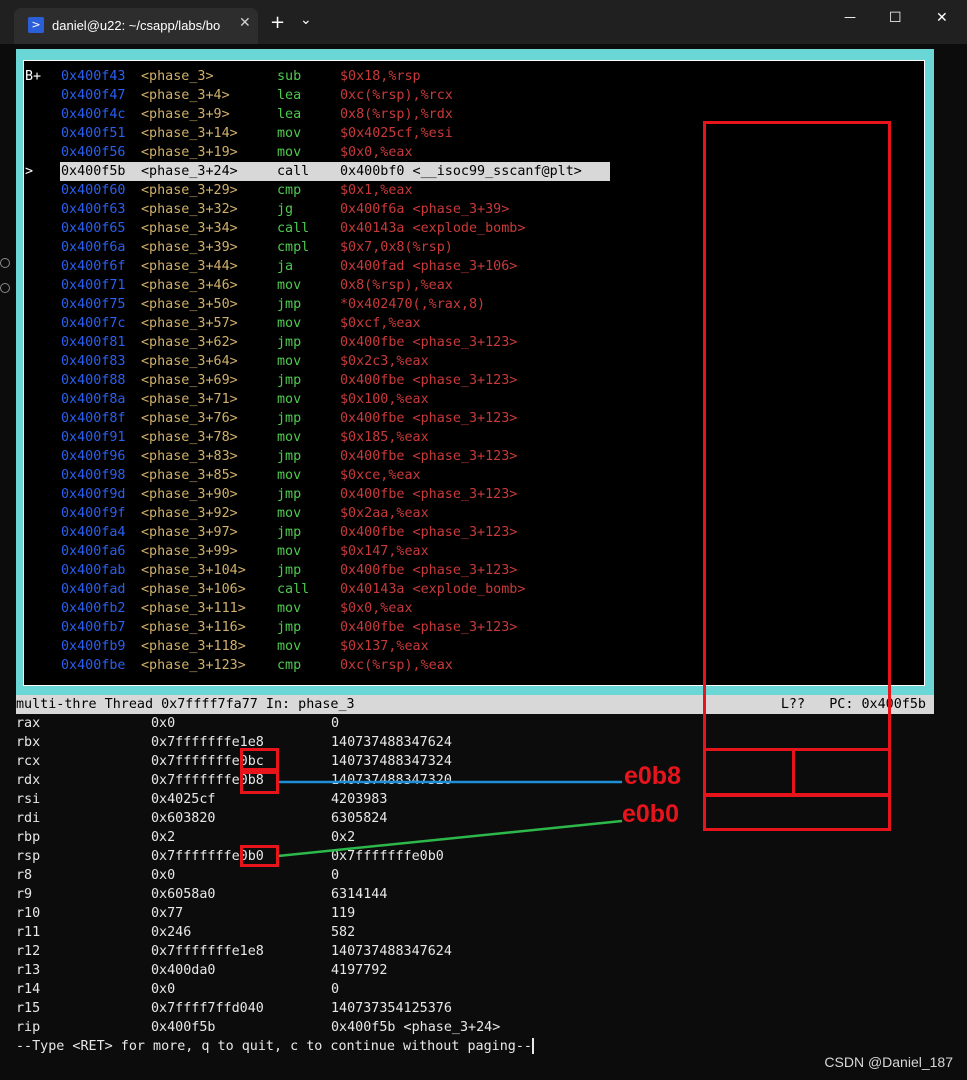 The image size is (967, 1080). Describe the element at coordinates (189, 456) in the screenshot. I see `asm-symbol: <phase_3+83>` at that location.